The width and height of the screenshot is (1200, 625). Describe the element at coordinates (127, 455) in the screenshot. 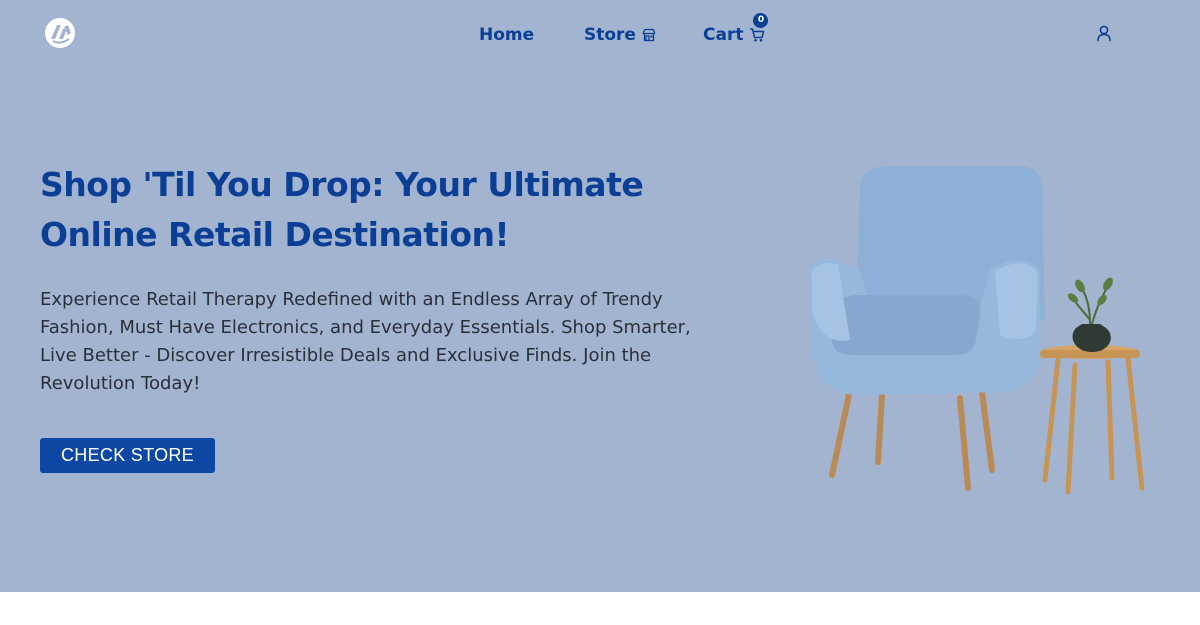

I see `check-store-button: CHECK STORE` at that location.